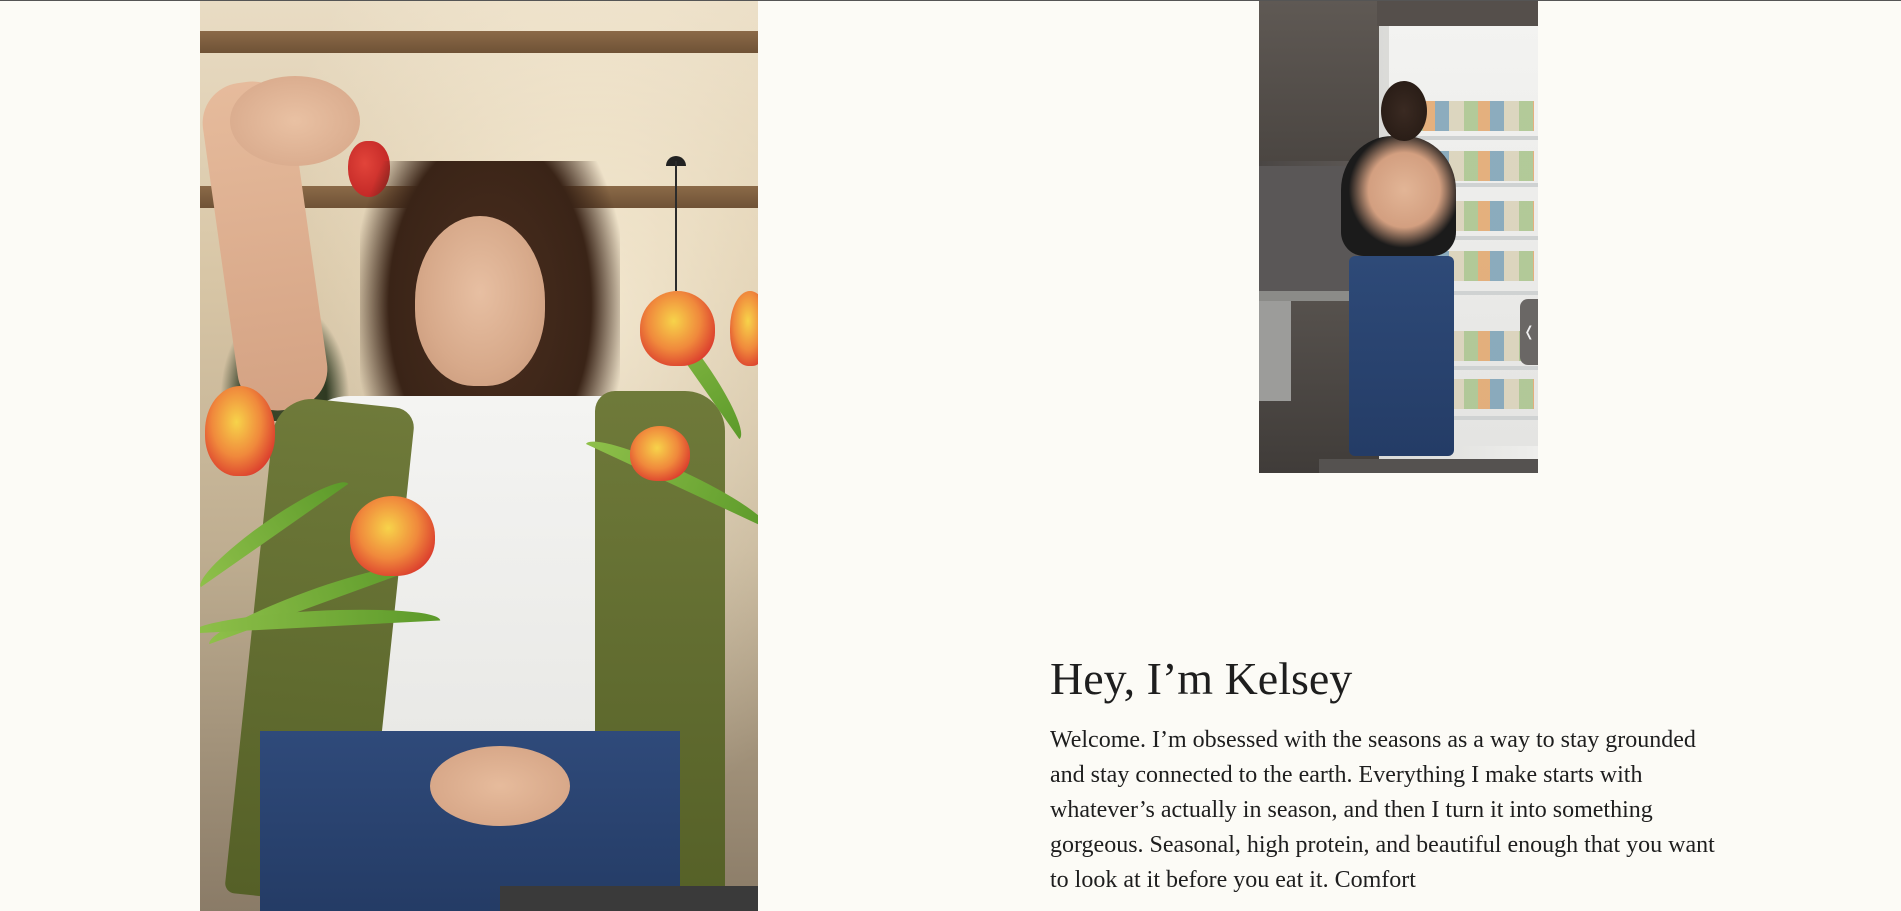 This screenshot has height=911, width=1901. Describe the element at coordinates (1529, 332) in the screenshot. I see `chevron-left-icon: ❬` at that location.